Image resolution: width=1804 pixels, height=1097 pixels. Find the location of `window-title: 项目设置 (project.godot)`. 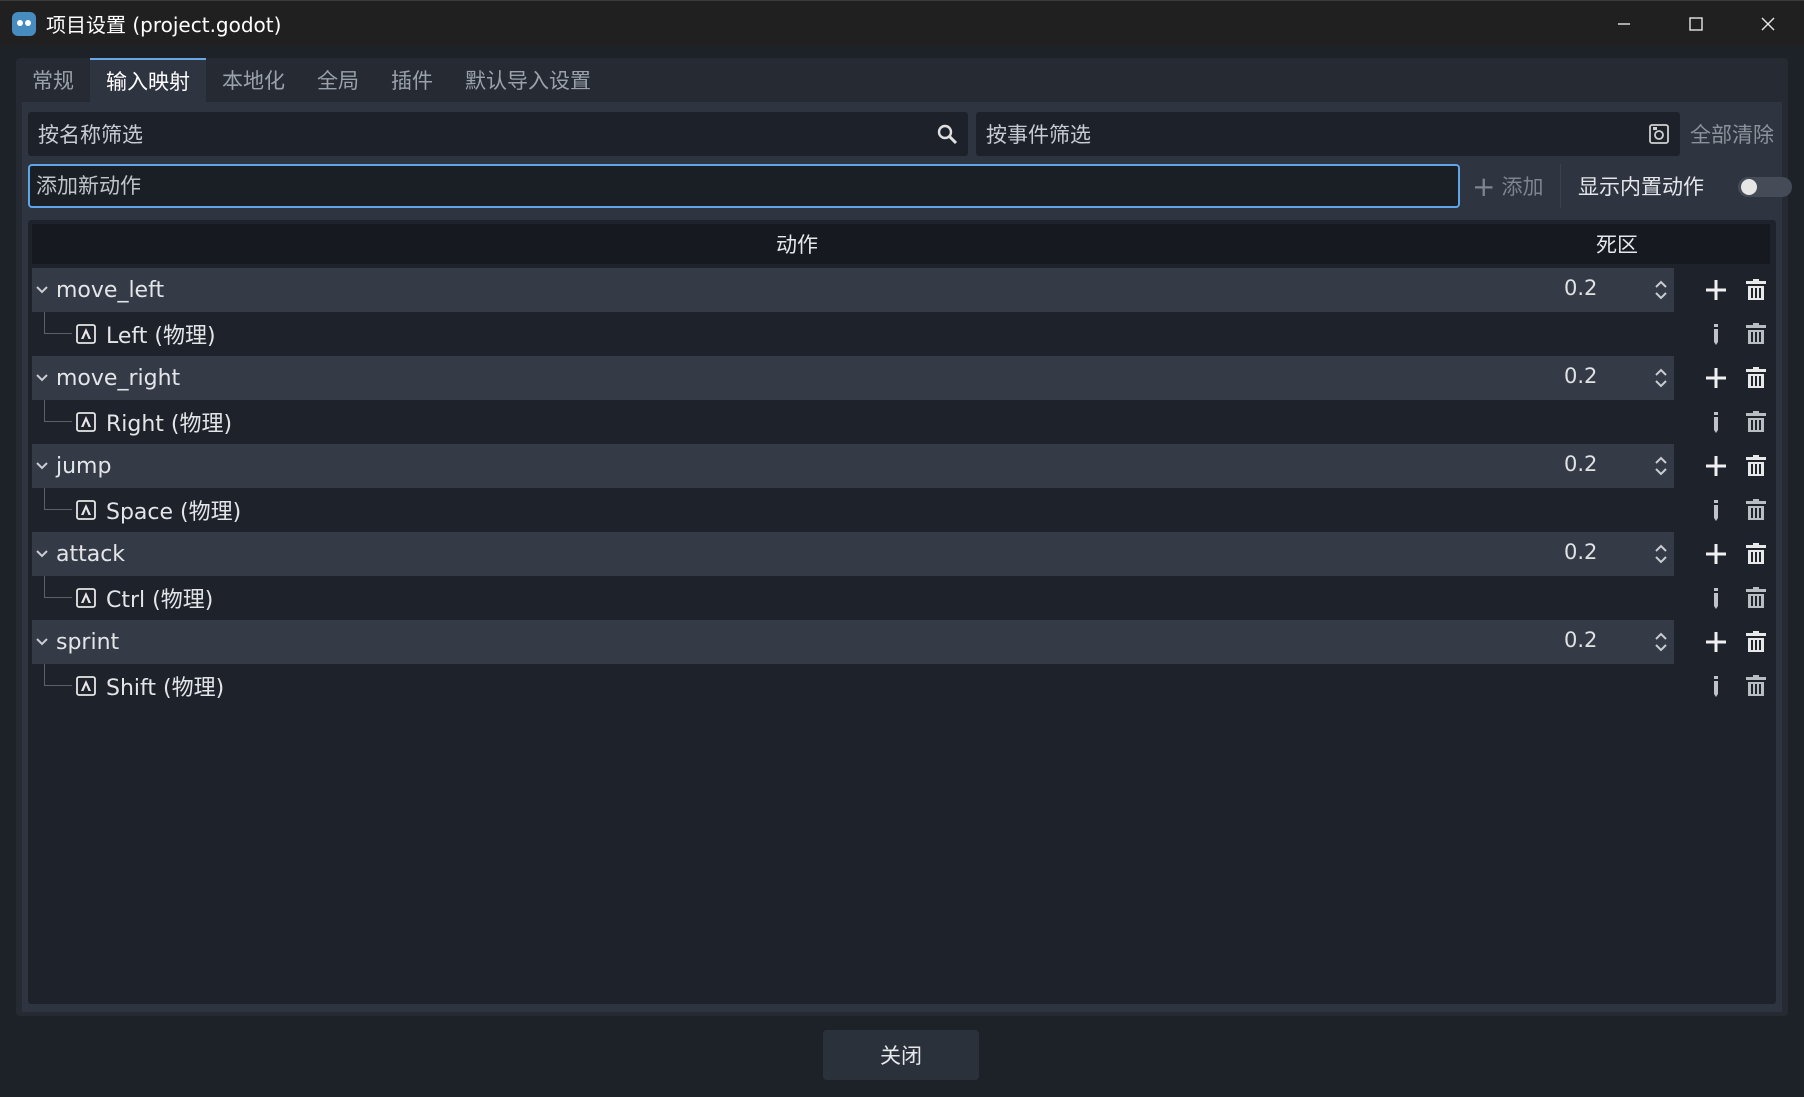

window-title: 项目设置 (project.godot) is located at coordinates (164, 25).